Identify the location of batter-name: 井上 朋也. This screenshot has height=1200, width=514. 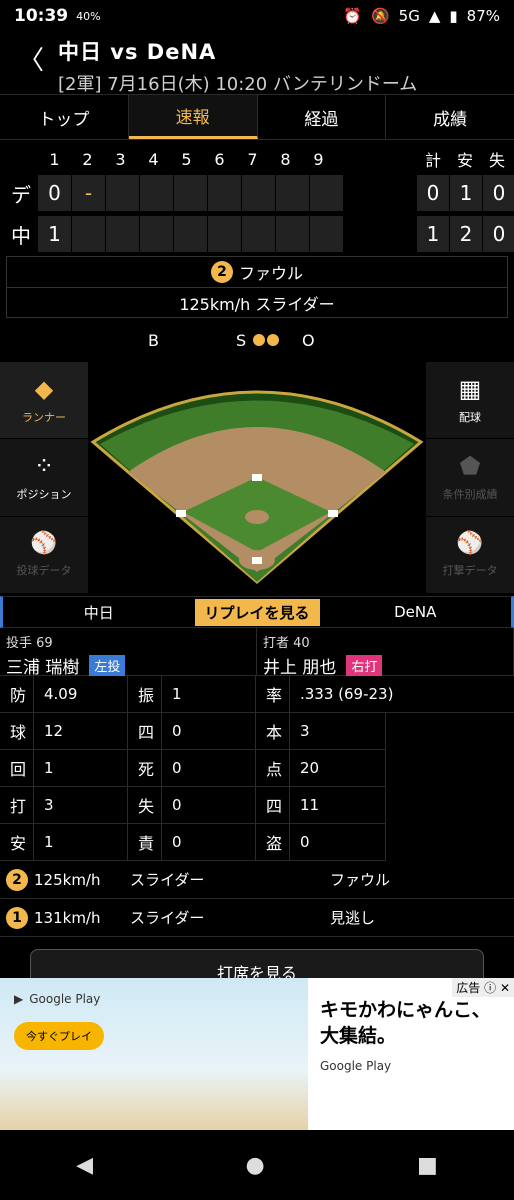
(300, 668).